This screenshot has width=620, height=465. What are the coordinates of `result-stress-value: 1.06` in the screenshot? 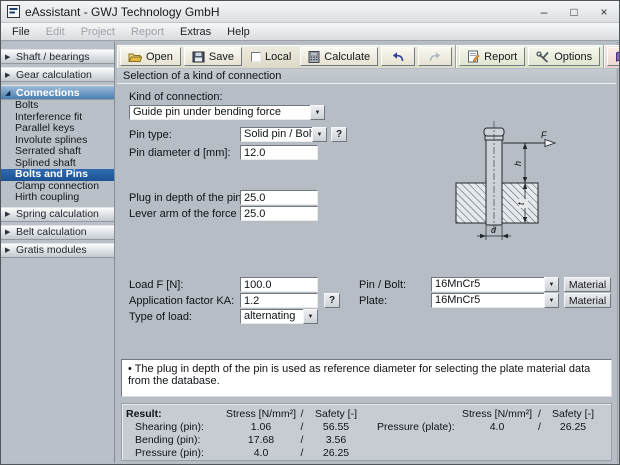 It's located at (261, 426).